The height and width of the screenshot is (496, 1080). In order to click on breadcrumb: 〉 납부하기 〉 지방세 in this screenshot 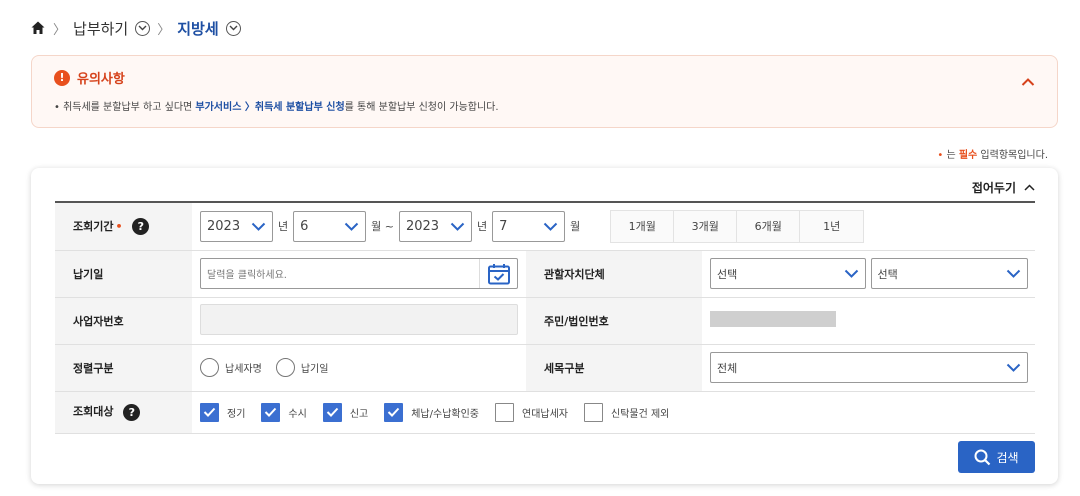, I will do `click(135, 28)`.